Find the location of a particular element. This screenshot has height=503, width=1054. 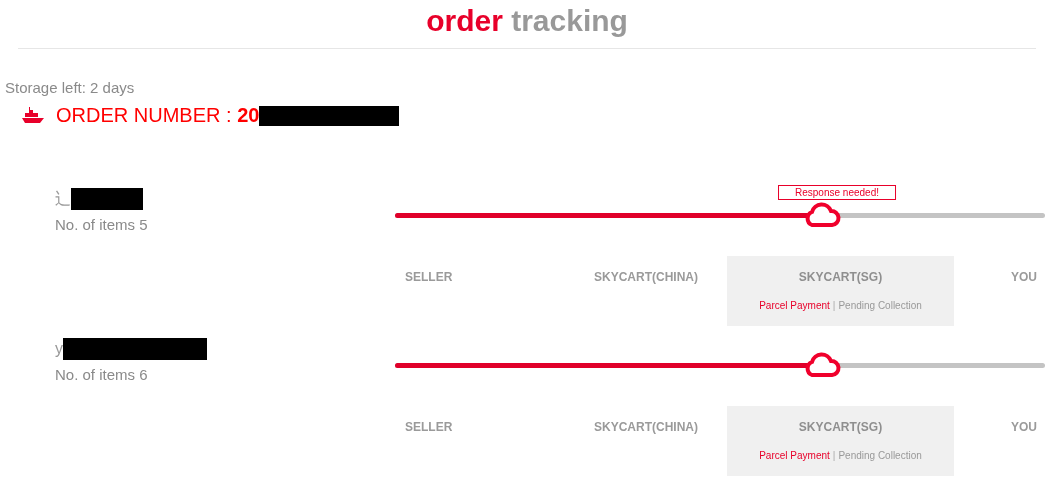

recipient-name: y is located at coordinates (59, 349).